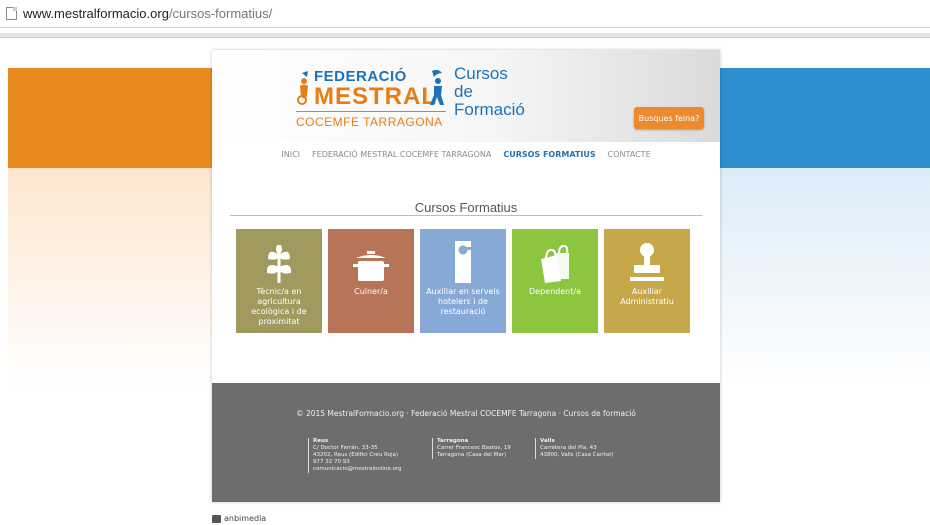  What do you see at coordinates (357, 469) in the screenshot?
I see `office-email: comunicacio@mestralonline.org` at bounding box center [357, 469].